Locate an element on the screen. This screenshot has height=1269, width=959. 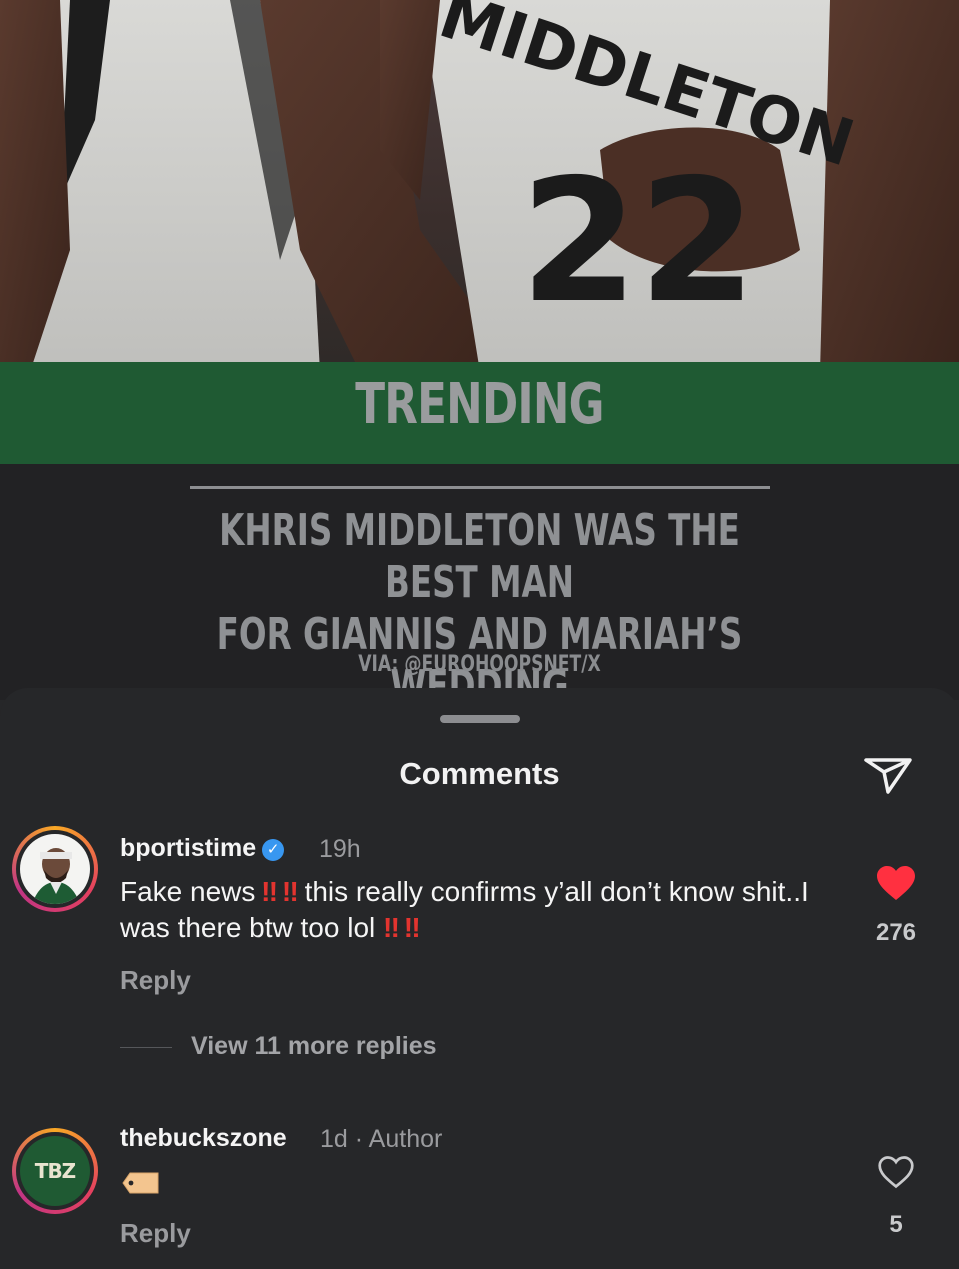
trending-title: TRENDING is located at coordinates (479, 404).